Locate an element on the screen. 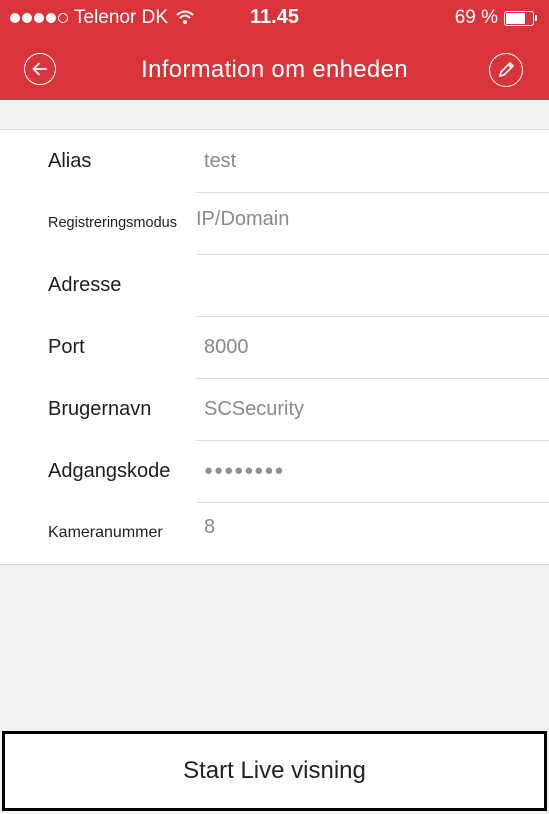  field-row-address: Adresse is located at coordinates (274, 285).